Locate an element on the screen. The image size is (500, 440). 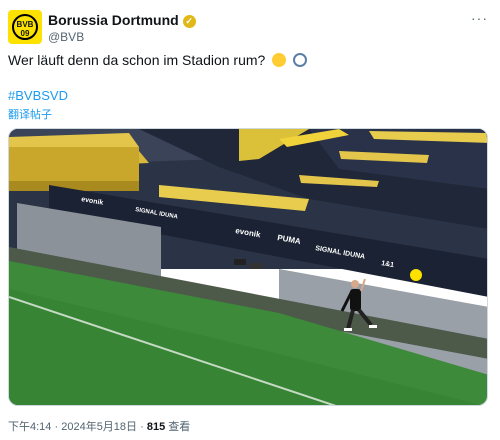
views-label: 查看 is located at coordinates (179, 427).